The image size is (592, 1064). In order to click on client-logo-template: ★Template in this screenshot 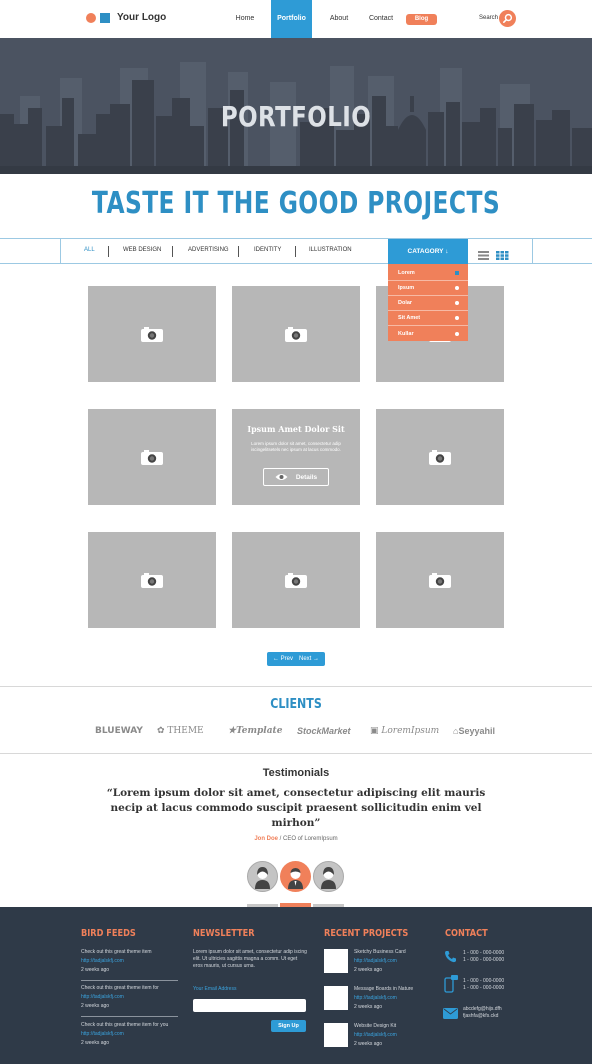, I will do `click(255, 731)`.